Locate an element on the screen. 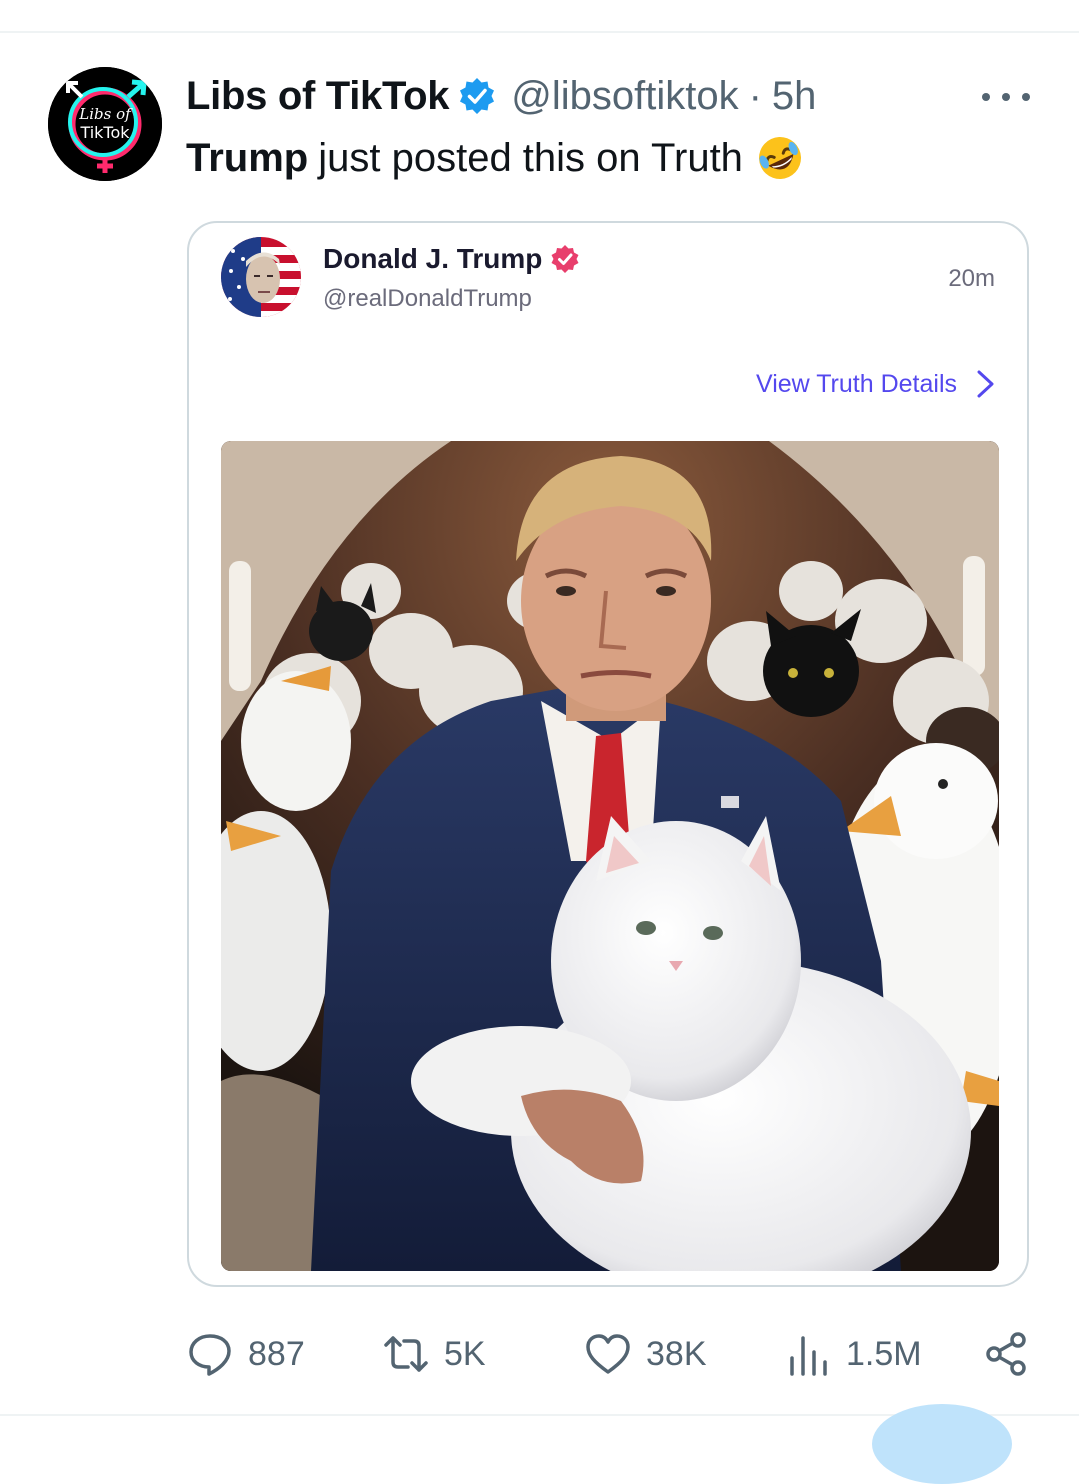 This screenshot has height=1484, width=1079. tweet-text-body: just posted this on Truth is located at coordinates (530, 158).